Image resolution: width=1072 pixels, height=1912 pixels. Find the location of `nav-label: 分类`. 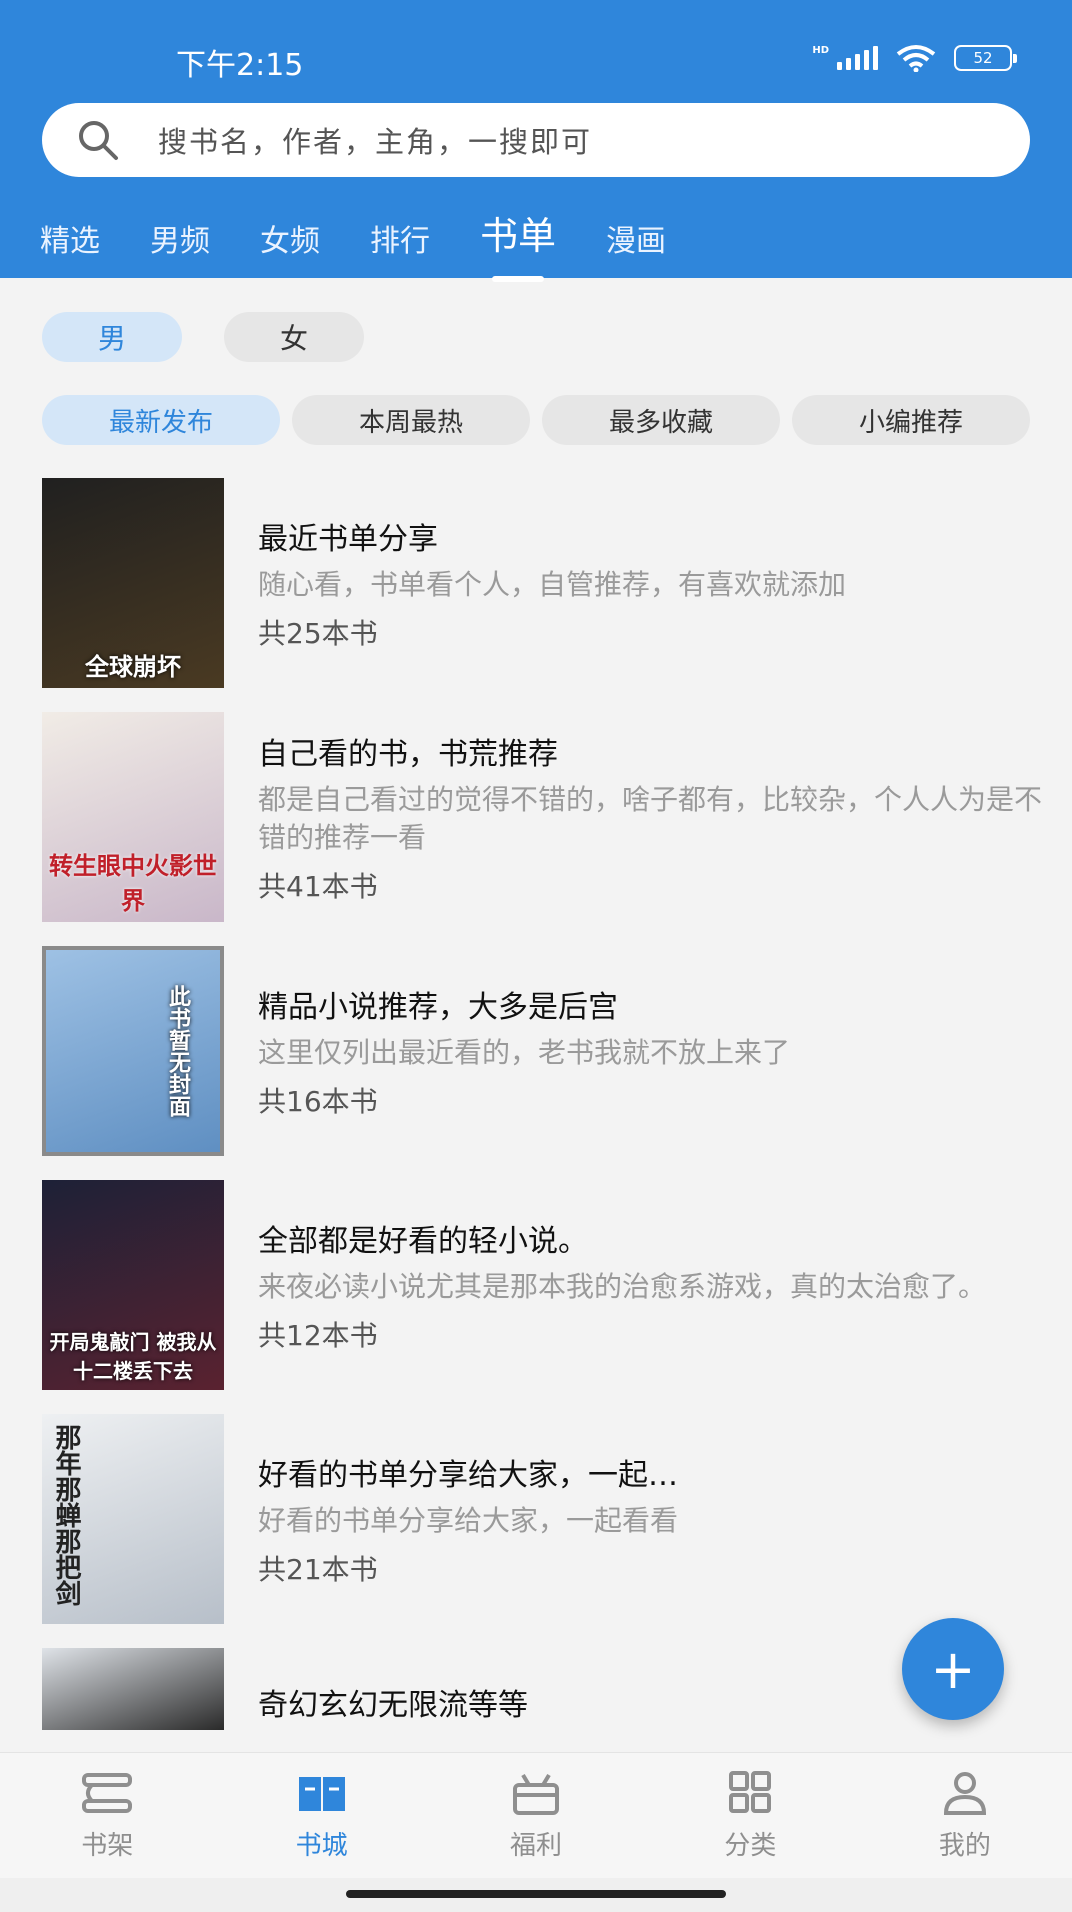

nav-label: 分类 is located at coordinates (750, 1845).